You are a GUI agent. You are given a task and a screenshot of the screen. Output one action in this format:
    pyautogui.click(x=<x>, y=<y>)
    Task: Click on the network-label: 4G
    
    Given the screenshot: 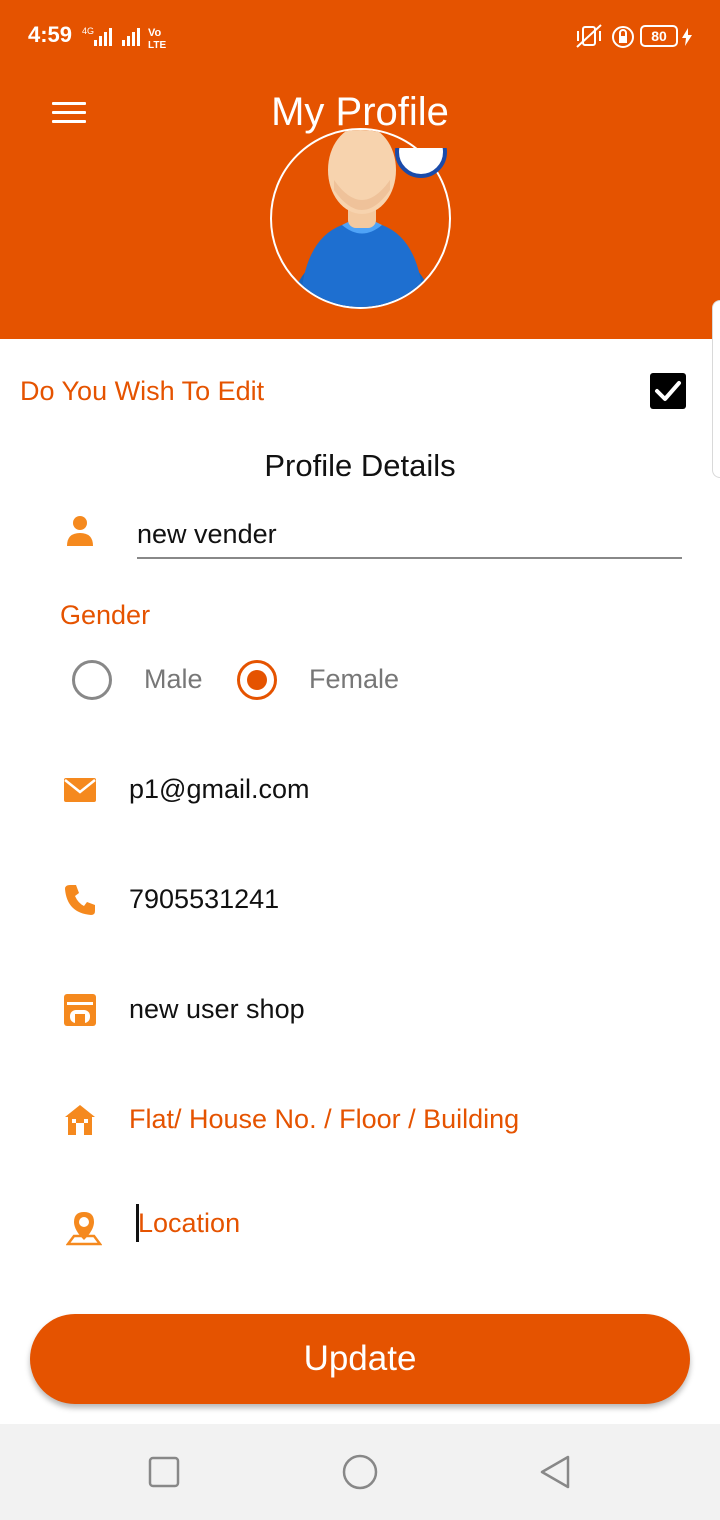 What is the action you would take?
    pyautogui.click(x=88, y=31)
    